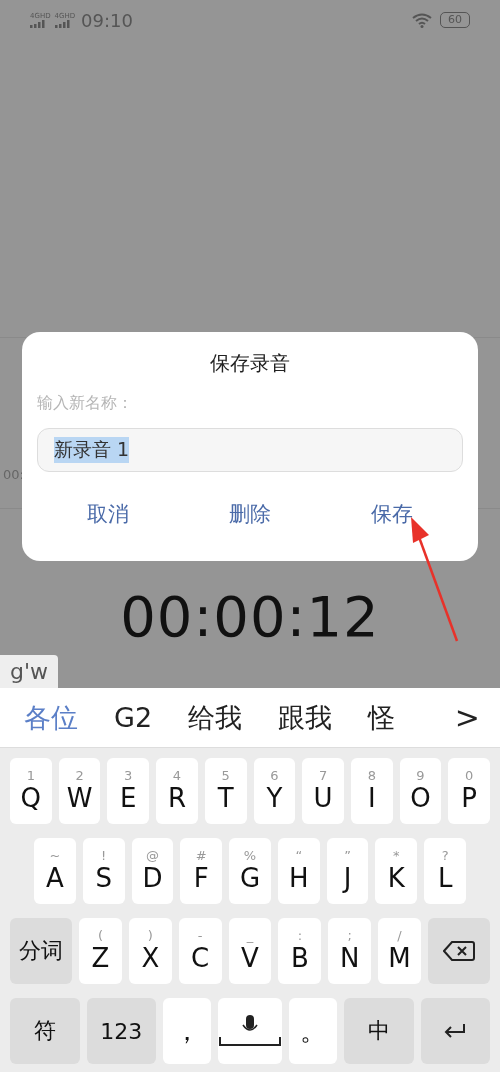 This screenshot has width=500, height=1072. What do you see at coordinates (45, 1031) in the screenshot?
I see `keyboard-key: 符` at bounding box center [45, 1031].